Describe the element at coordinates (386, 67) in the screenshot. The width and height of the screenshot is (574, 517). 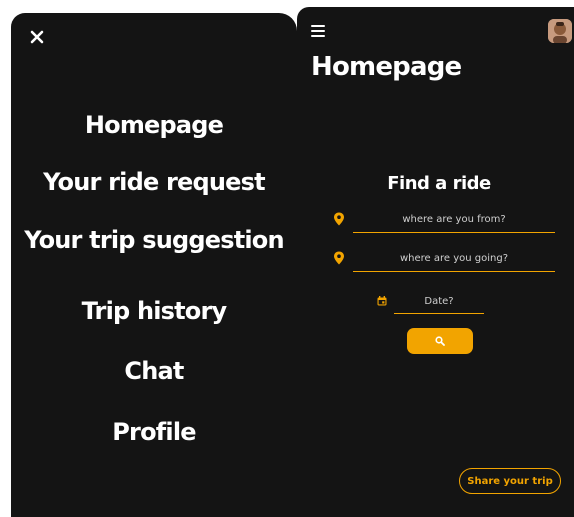
I see `page-title: Homepage` at that location.